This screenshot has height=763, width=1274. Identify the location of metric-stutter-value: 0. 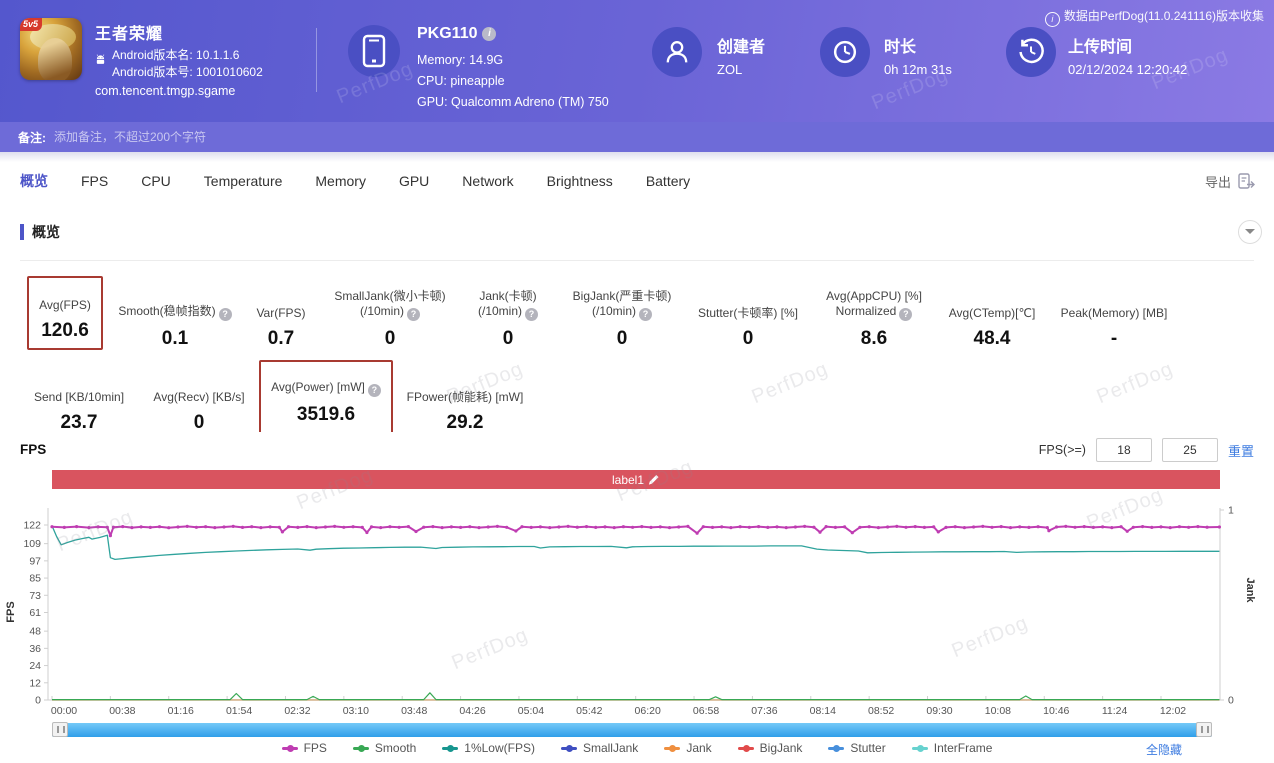
(748, 338).